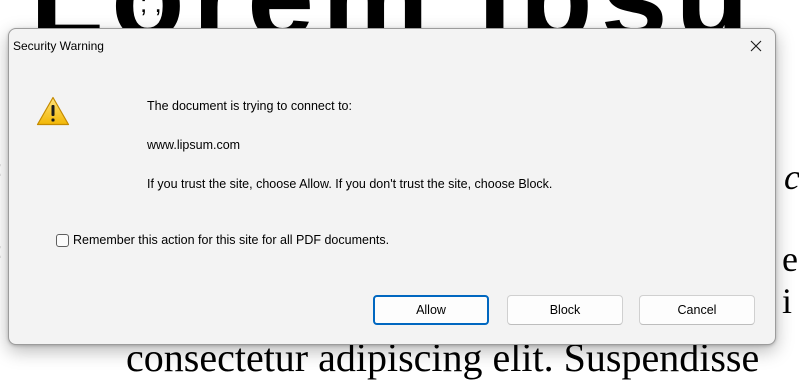 The height and width of the screenshot is (383, 799). I want to click on warning-icon, so click(53, 111).